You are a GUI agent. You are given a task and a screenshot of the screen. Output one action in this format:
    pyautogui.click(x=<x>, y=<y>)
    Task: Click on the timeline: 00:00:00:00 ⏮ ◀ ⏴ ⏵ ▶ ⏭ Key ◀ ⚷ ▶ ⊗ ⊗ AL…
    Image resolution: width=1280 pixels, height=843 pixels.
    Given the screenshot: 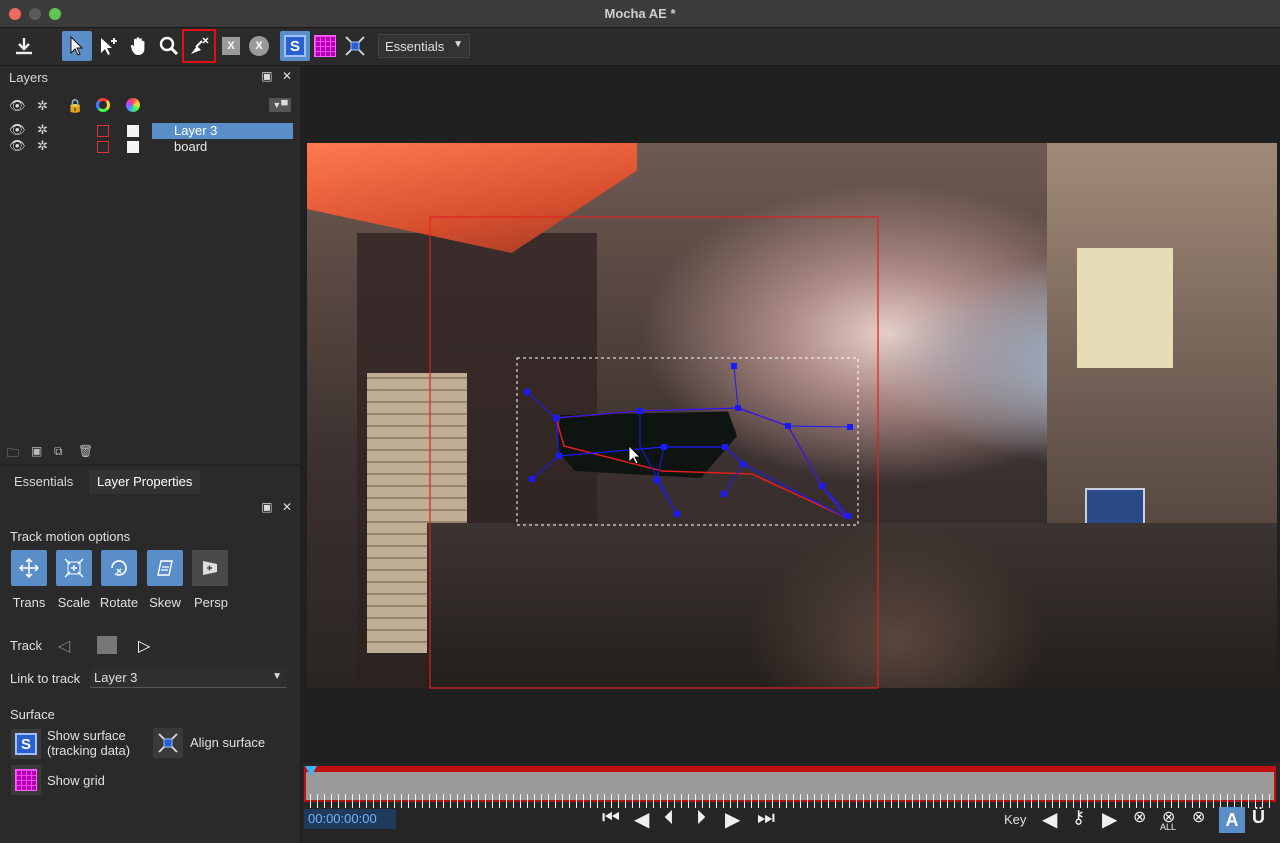 What is the action you would take?
    pyautogui.click(x=791, y=803)
    